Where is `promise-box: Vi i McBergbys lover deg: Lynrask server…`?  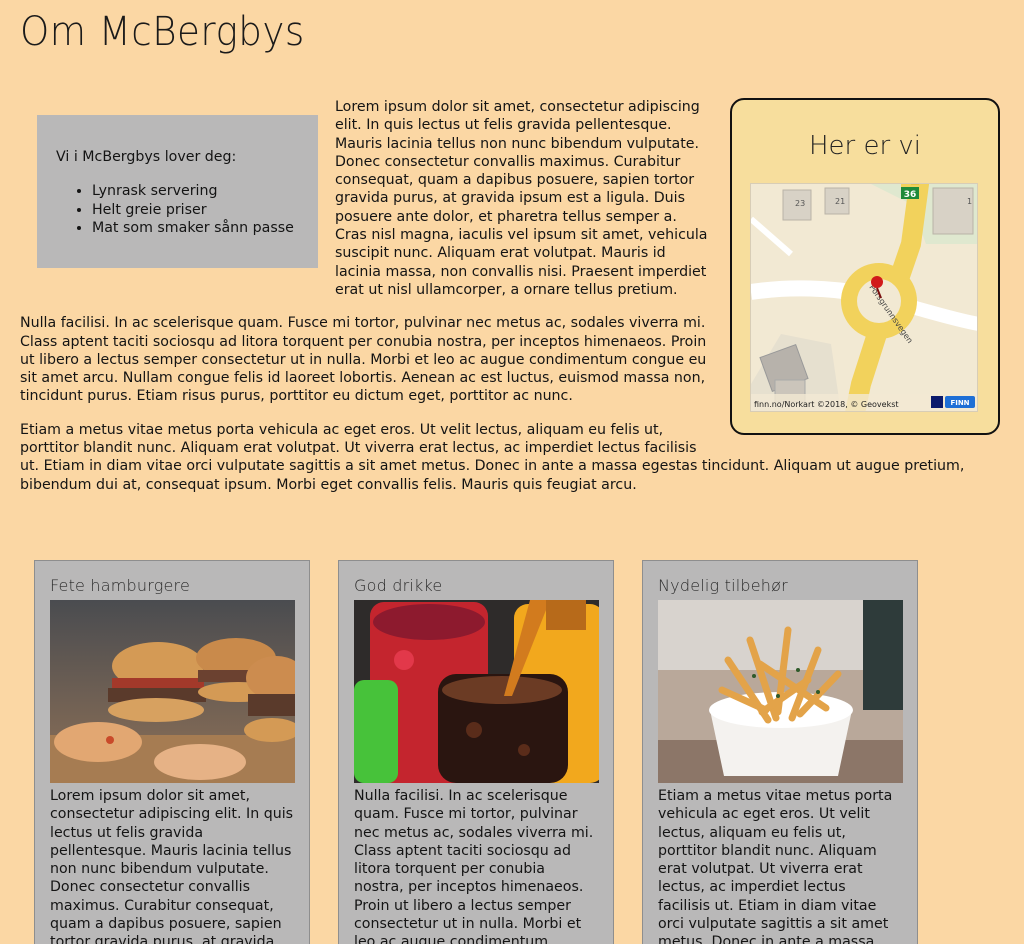
promise-box: Vi i McBergbys lover deg: Lynrask server… is located at coordinates (177, 191).